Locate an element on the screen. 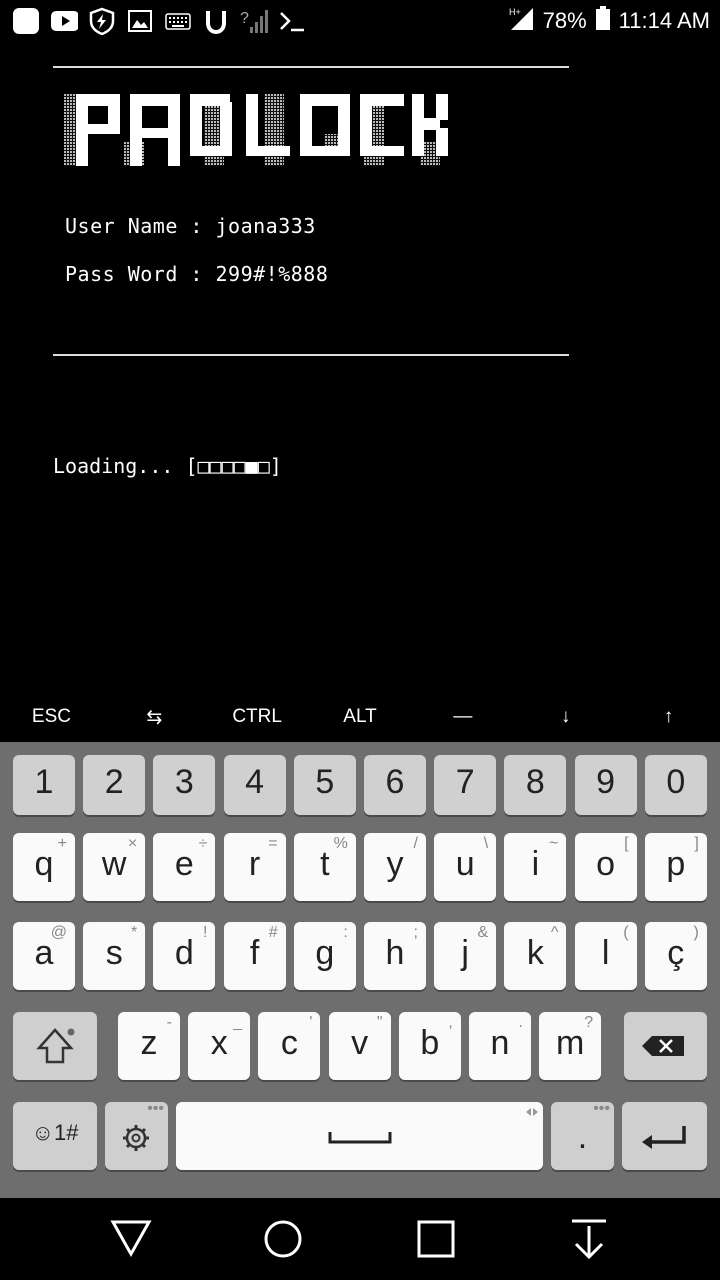 The image size is (720, 1280). key-label: w is located at coordinates (114, 864).